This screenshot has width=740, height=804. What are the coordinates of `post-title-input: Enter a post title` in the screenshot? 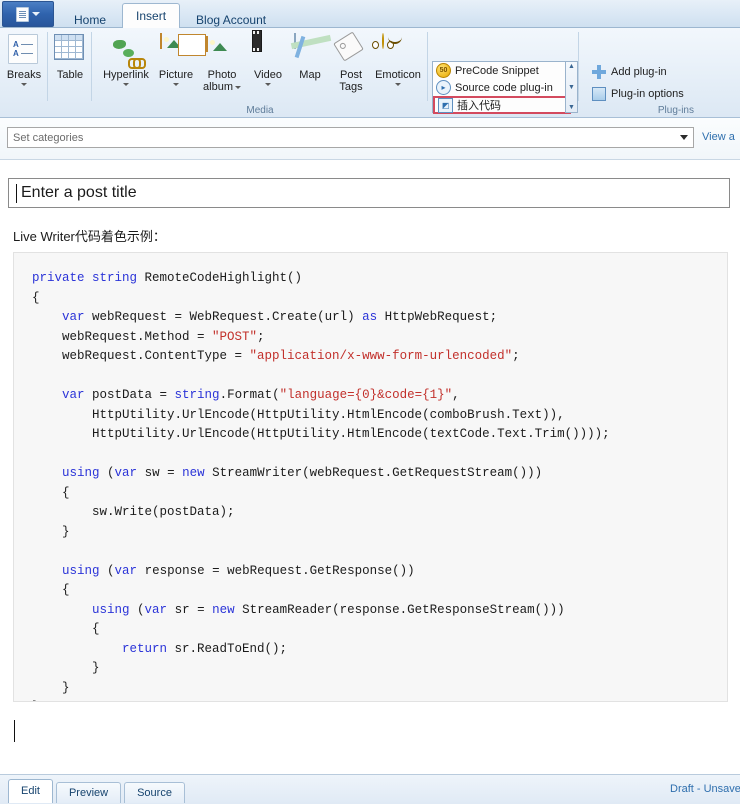 It's located at (369, 193).